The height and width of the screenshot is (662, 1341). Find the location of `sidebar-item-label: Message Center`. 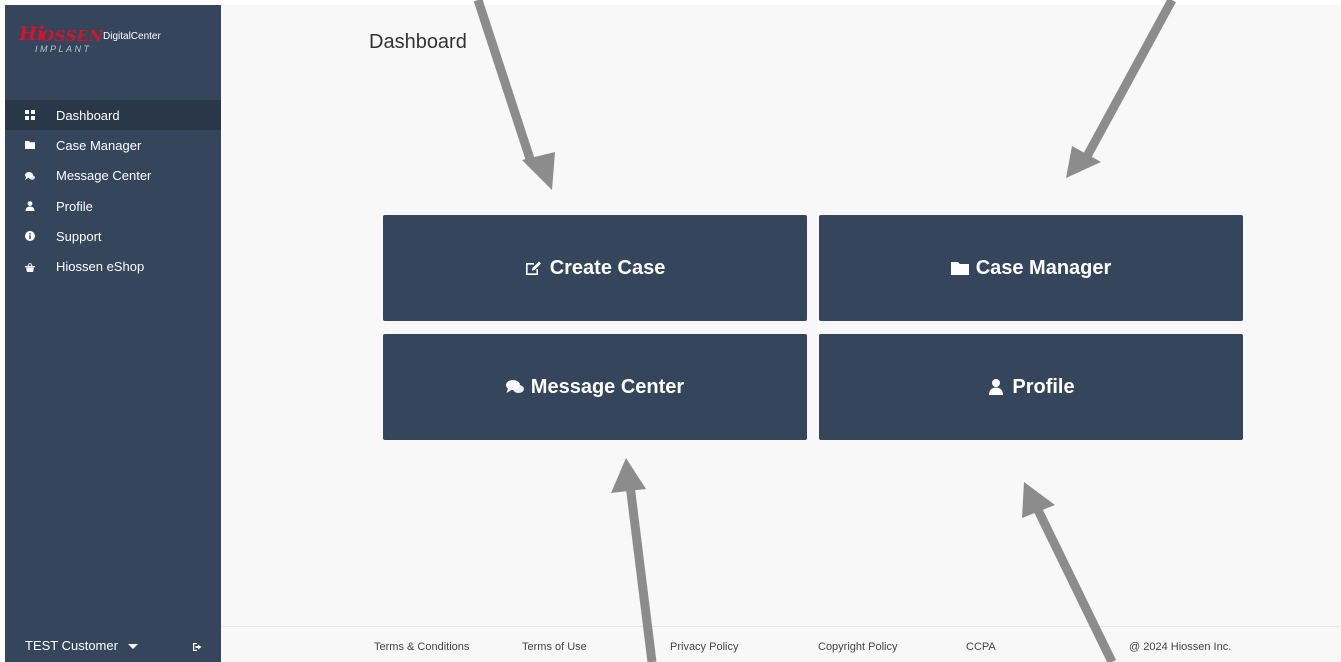

sidebar-item-label: Message Center is located at coordinates (104, 176).